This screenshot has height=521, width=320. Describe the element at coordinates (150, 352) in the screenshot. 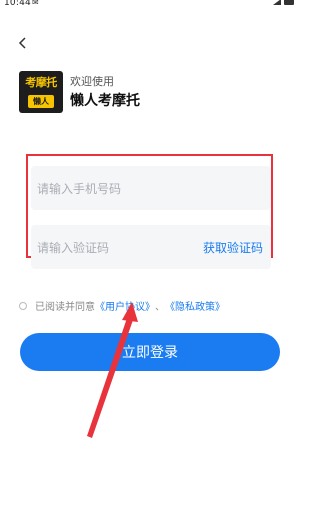

I see `login-button: 立即登录` at that location.